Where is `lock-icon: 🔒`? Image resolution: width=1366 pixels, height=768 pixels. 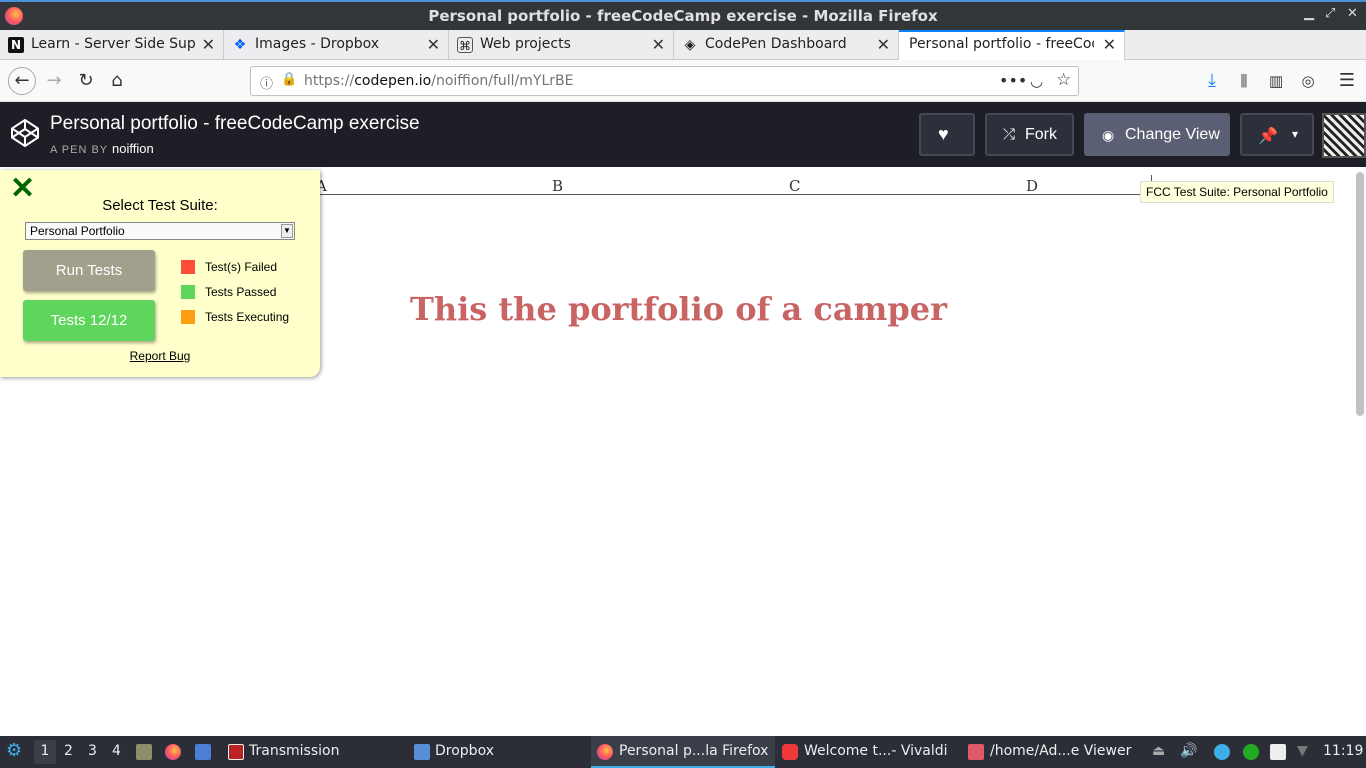
lock-icon: 🔒 is located at coordinates (289, 79).